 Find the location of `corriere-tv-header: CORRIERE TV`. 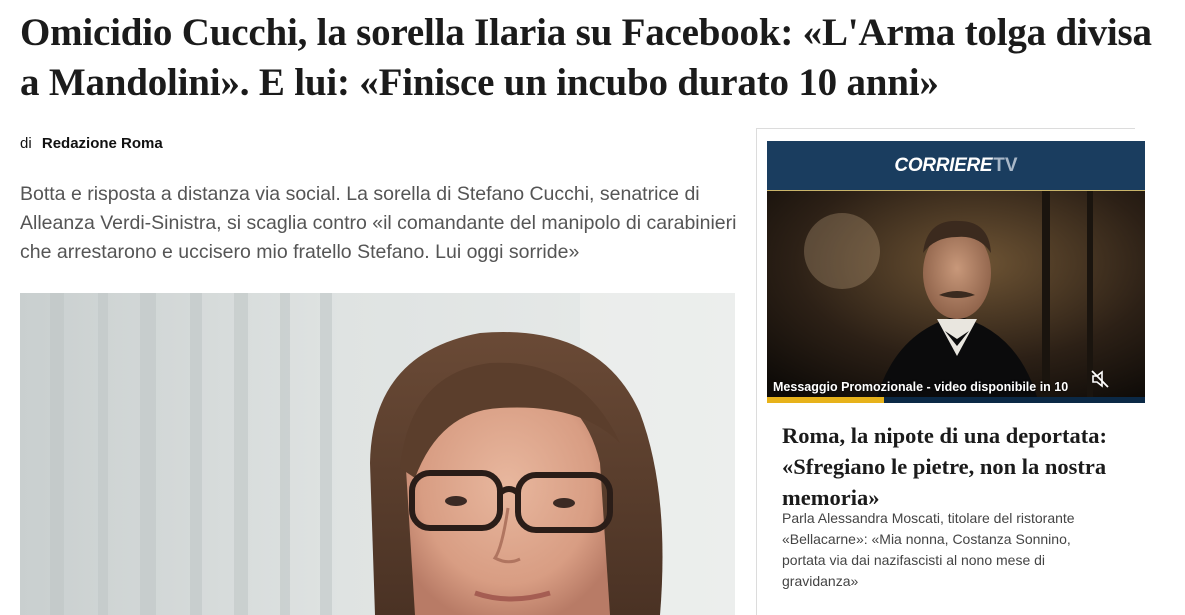

corriere-tv-header: CORRIERE TV is located at coordinates (956, 166).